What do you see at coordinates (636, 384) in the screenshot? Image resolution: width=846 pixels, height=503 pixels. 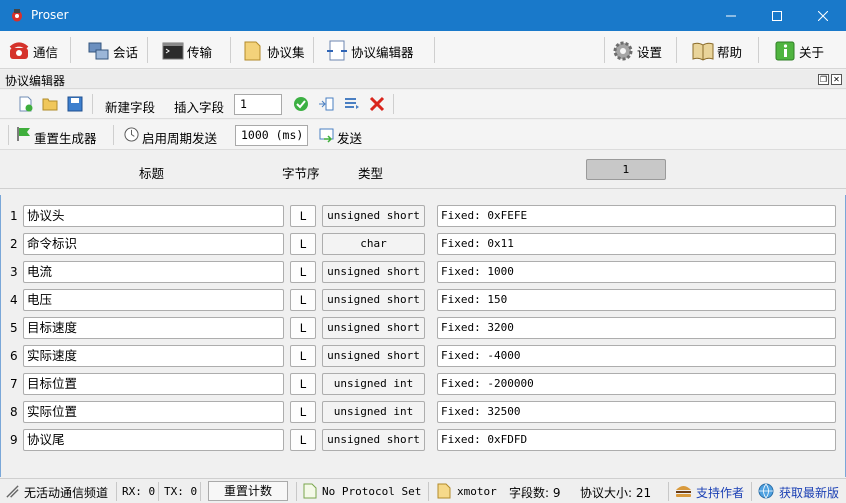 I see `field-value-input: Fixed: -200000` at bounding box center [636, 384].